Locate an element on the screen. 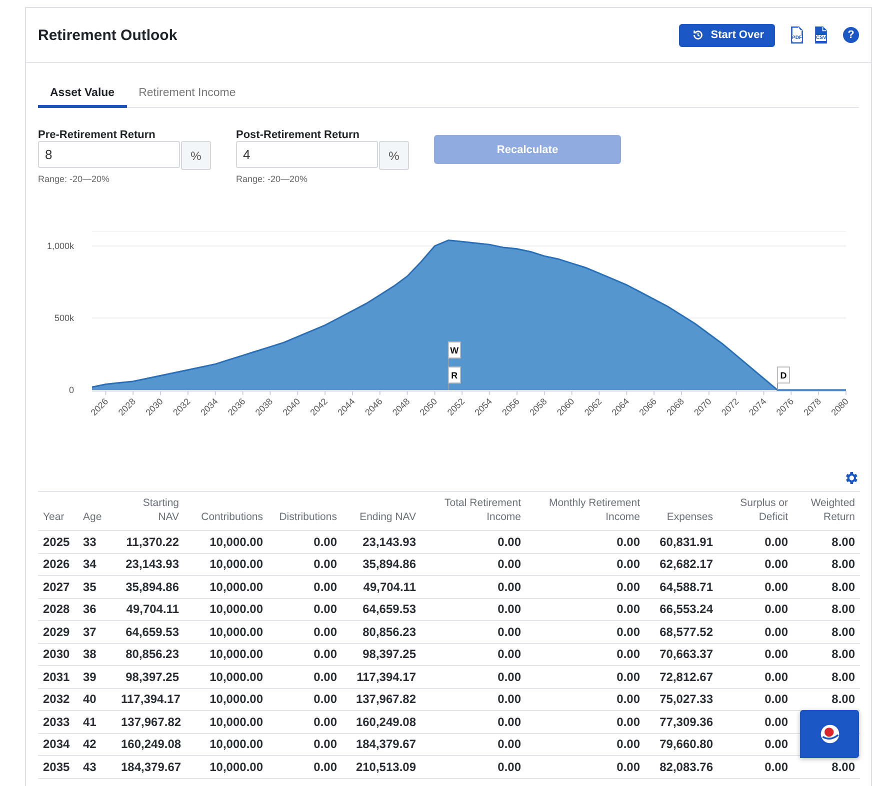 Image resolution: width=882 pixels, height=786 pixels. table-cell: 82,083.76 is located at coordinates (681, 767).